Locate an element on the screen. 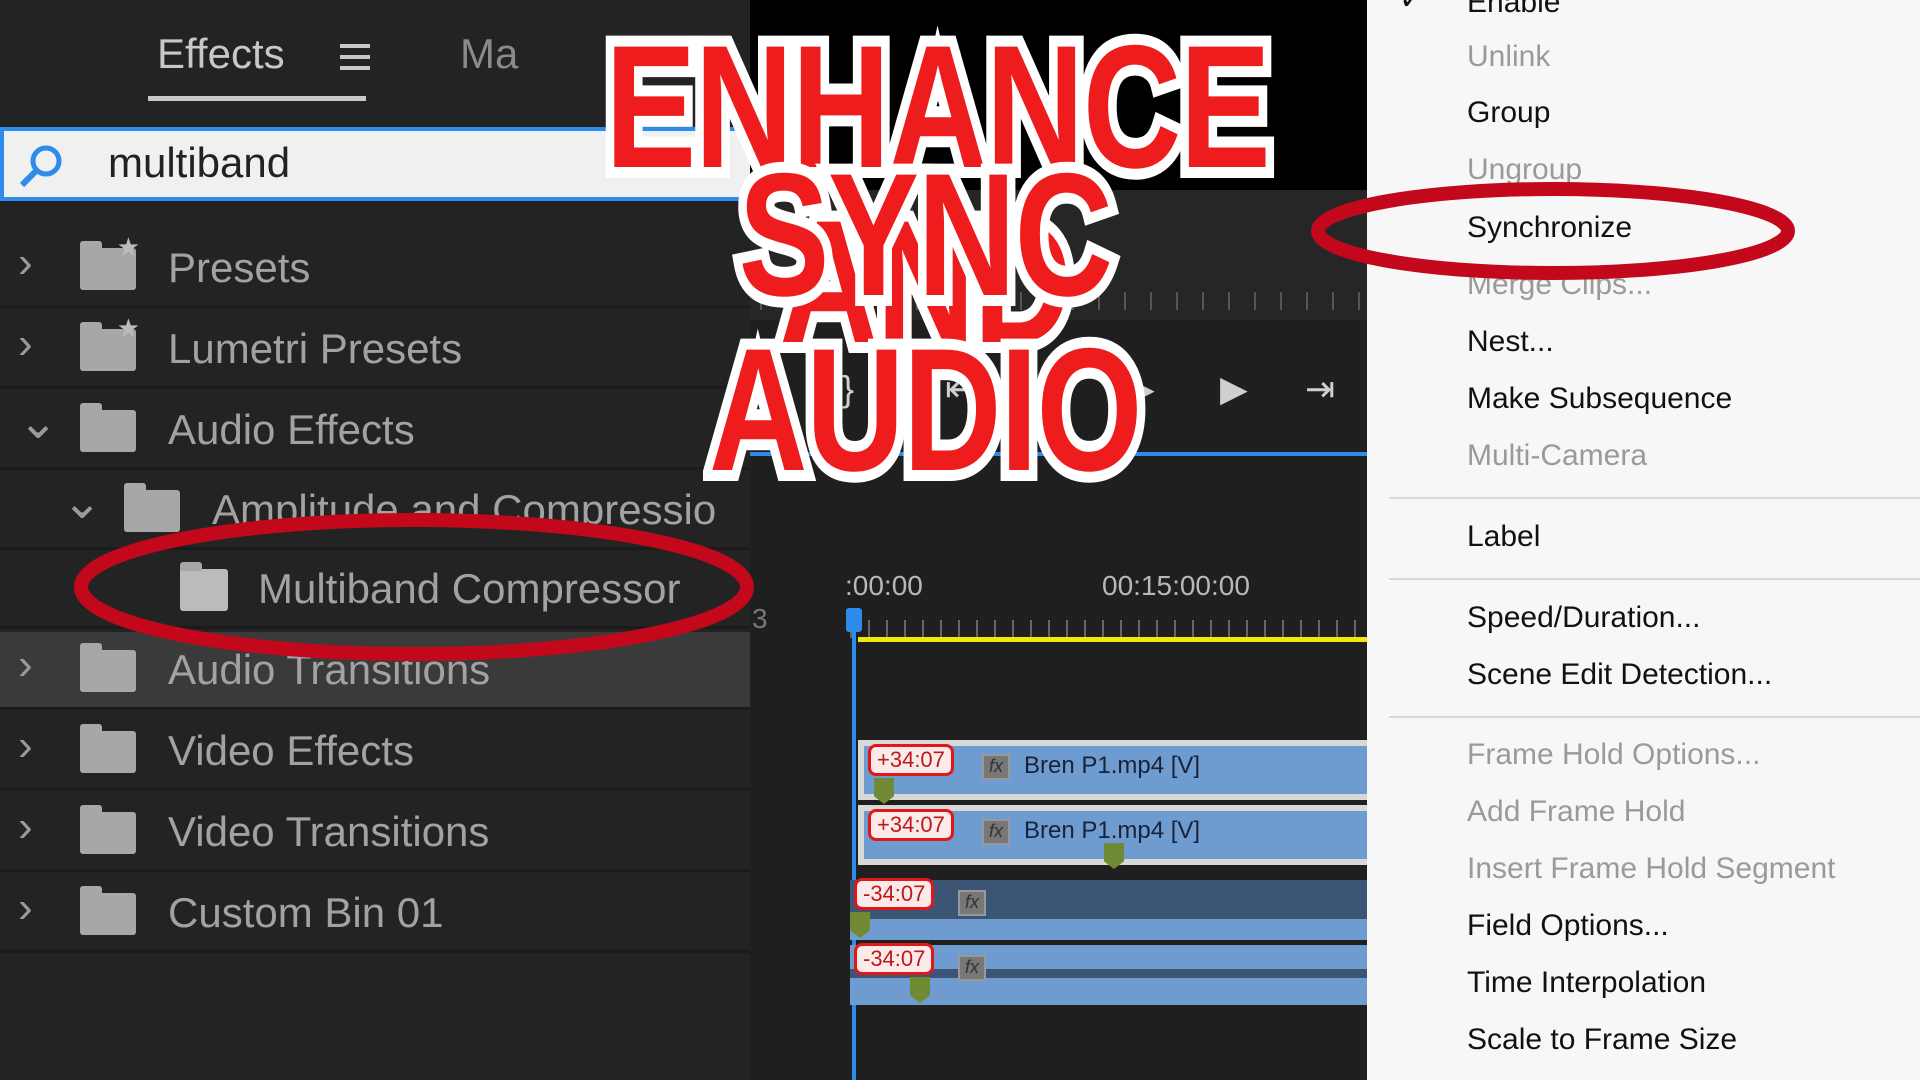 The image size is (1920, 1080). menu-item-group: Group is located at coordinates (1508, 113).